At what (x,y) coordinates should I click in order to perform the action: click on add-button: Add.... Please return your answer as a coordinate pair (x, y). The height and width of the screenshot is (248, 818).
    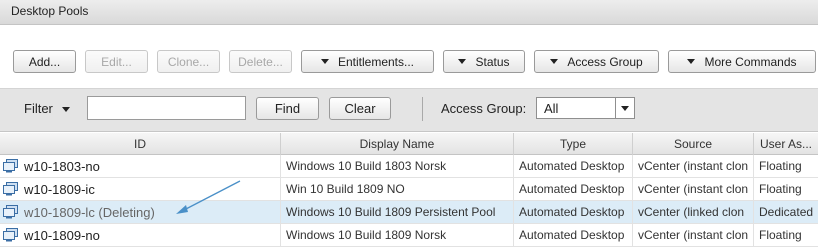
    Looking at the image, I should click on (44, 61).